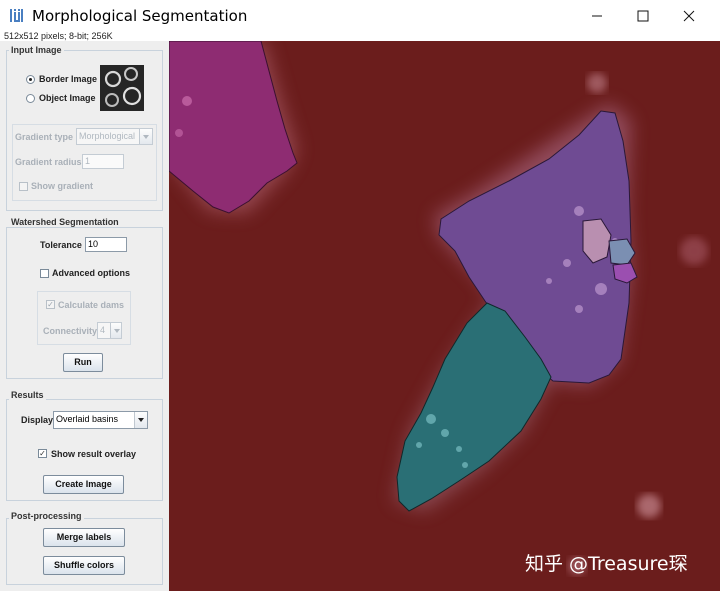 The image size is (720, 591). I want to click on calculate-dams-label: Calculate dams, so click(91, 305).